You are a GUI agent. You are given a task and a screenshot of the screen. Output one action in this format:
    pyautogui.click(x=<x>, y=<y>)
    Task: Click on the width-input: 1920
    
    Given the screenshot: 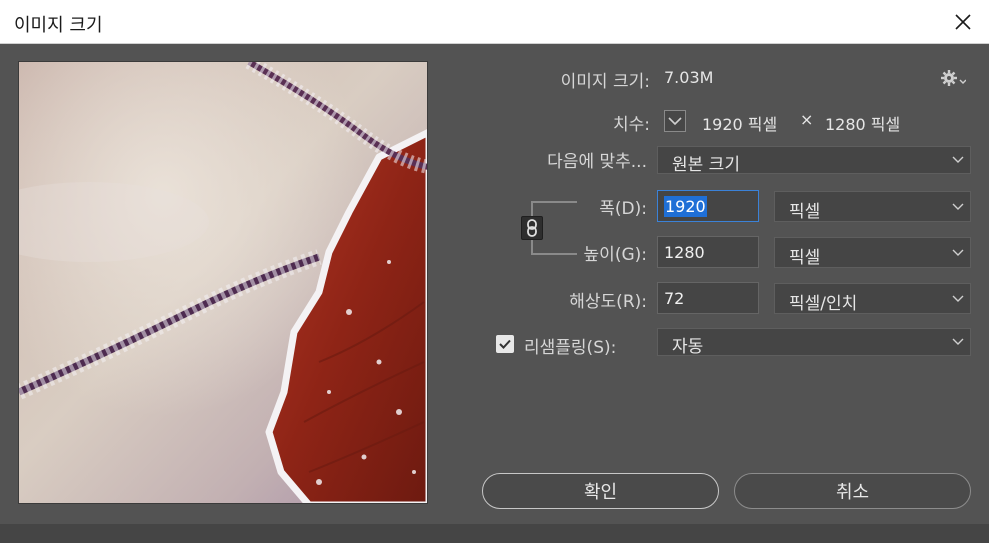 What is the action you would take?
    pyautogui.click(x=708, y=206)
    